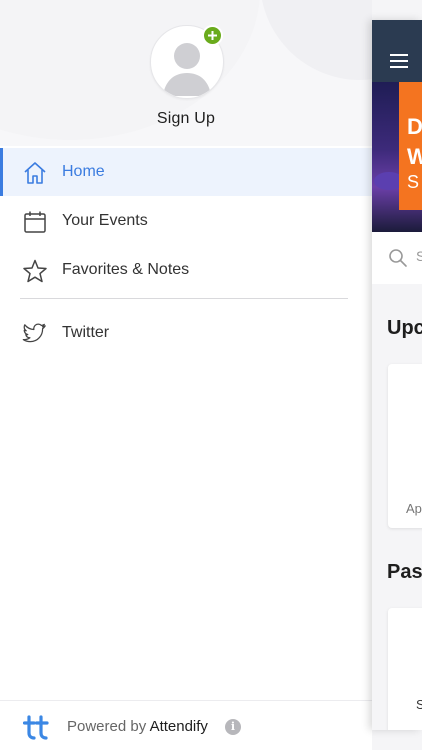 This screenshot has width=422, height=750. Describe the element at coordinates (397, 157) in the screenshot. I see `event-banner: D W S` at that location.